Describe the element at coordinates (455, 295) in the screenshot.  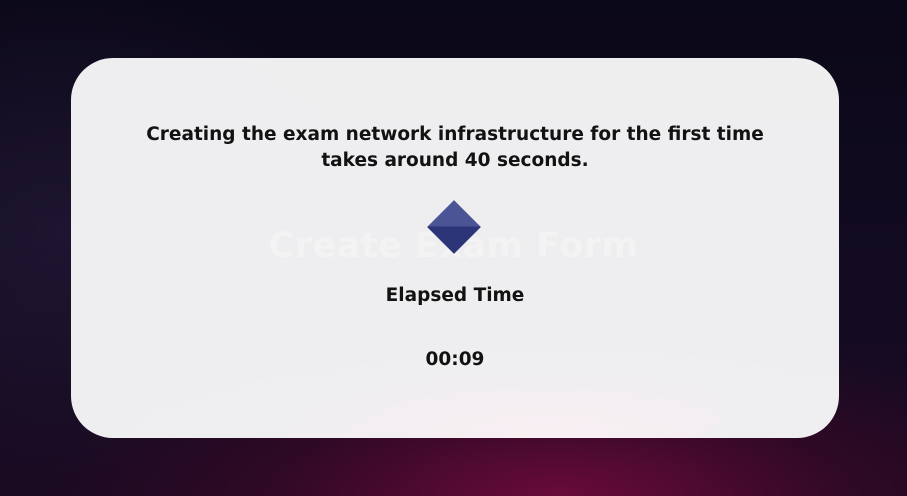
I see `elapsed-time-label: Elapsed Time` at that location.